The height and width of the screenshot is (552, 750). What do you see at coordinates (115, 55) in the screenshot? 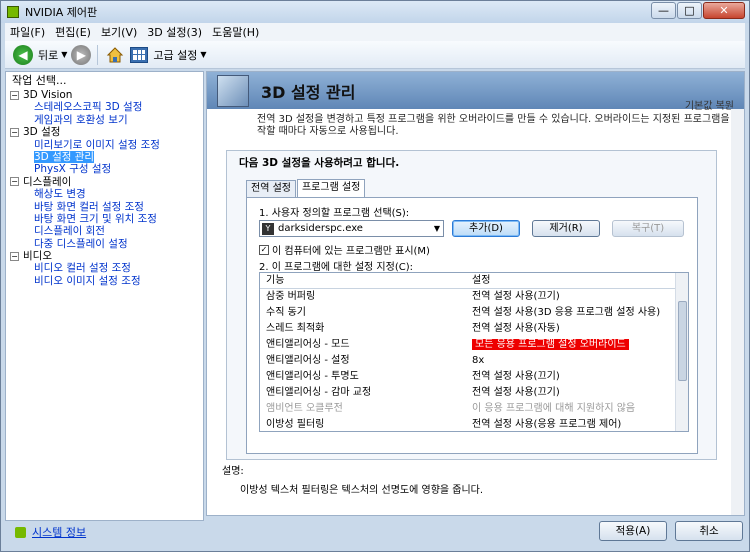
I see `home-icon` at bounding box center [115, 55].